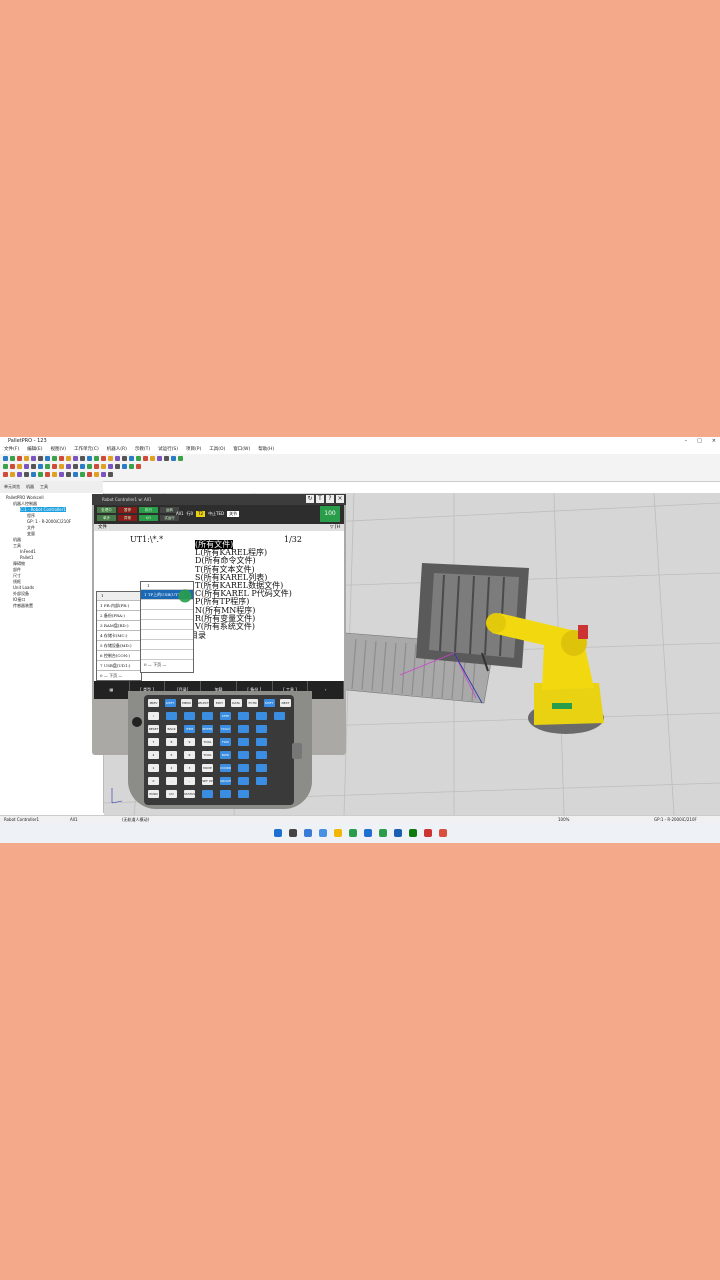 The image size is (720, 1280). What do you see at coordinates (207, 781) in the screenshot?
I see `keypad-key: SET UP` at bounding box center [207, 781].